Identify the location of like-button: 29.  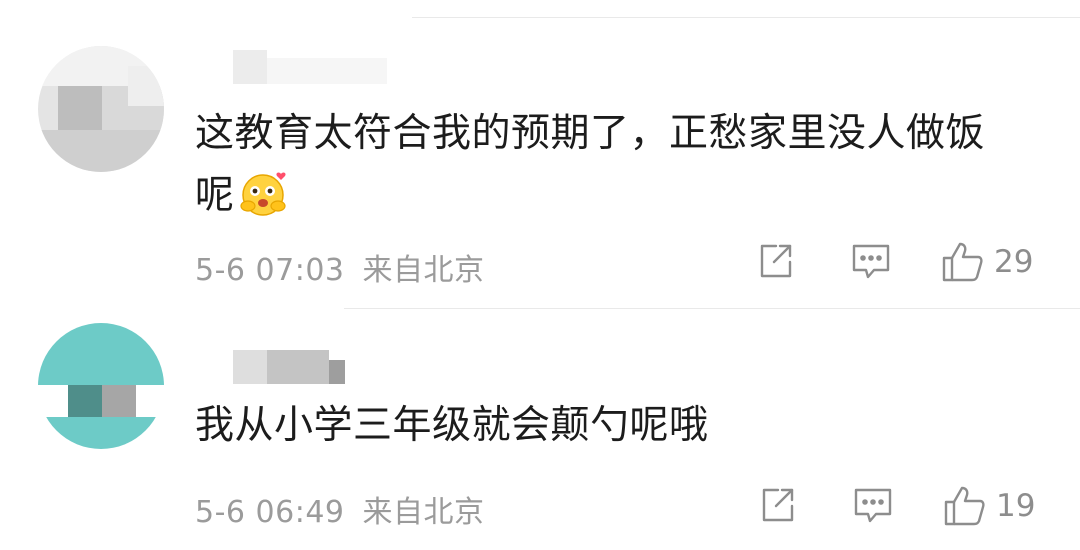
(986, 262).